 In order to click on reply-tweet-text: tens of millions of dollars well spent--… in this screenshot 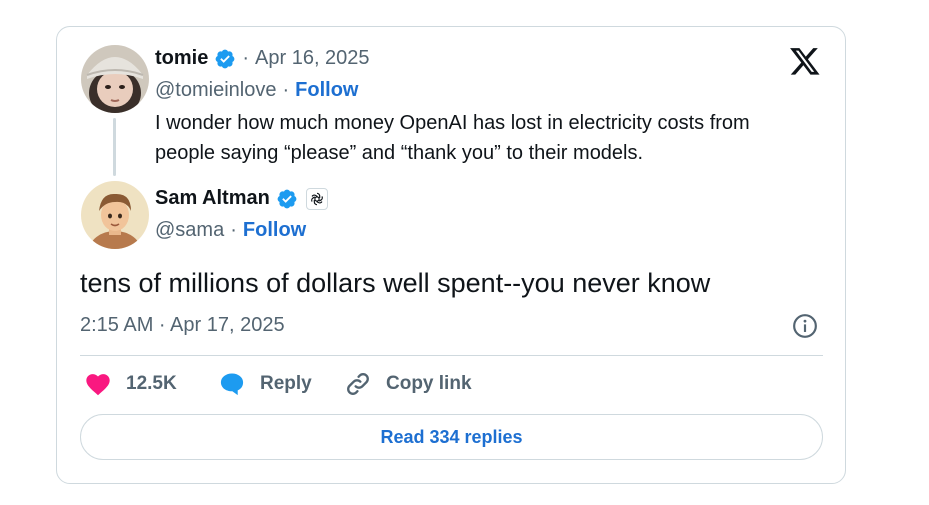, I will do `click(395, 283)`.